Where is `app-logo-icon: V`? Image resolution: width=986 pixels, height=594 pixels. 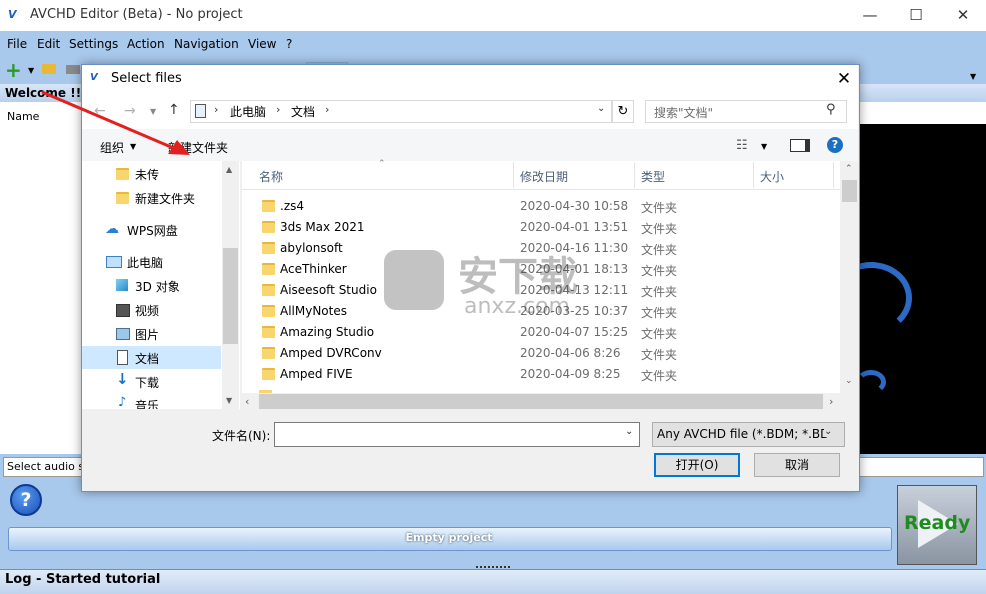
app-logo-icon: V is located at coordinates (12, 14).